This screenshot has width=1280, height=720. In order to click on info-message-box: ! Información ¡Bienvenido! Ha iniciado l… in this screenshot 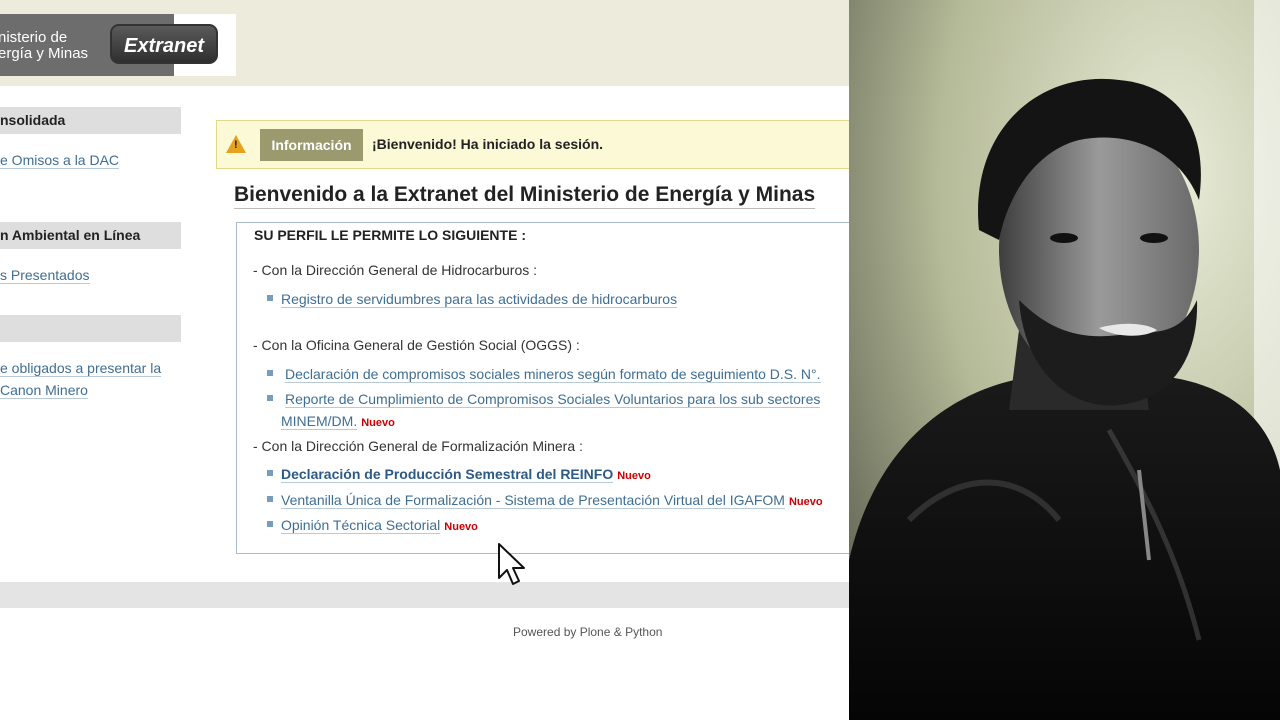, I will do `click(532, 144)`.